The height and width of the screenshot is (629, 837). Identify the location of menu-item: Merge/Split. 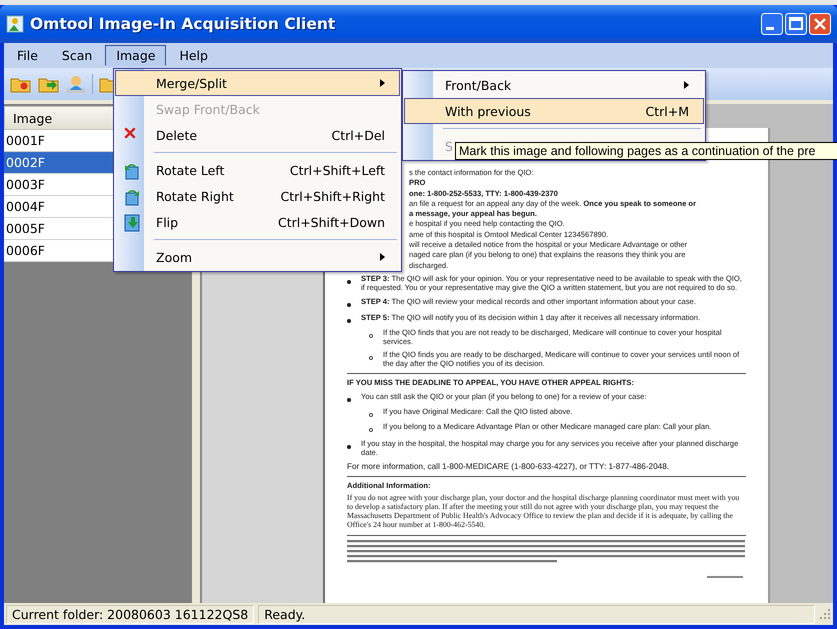
(257, 83).